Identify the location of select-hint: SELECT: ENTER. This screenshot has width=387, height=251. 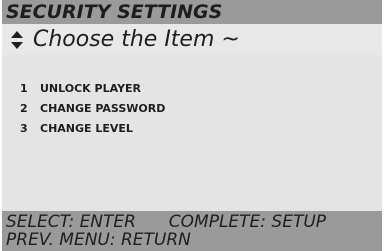
(71, 222).